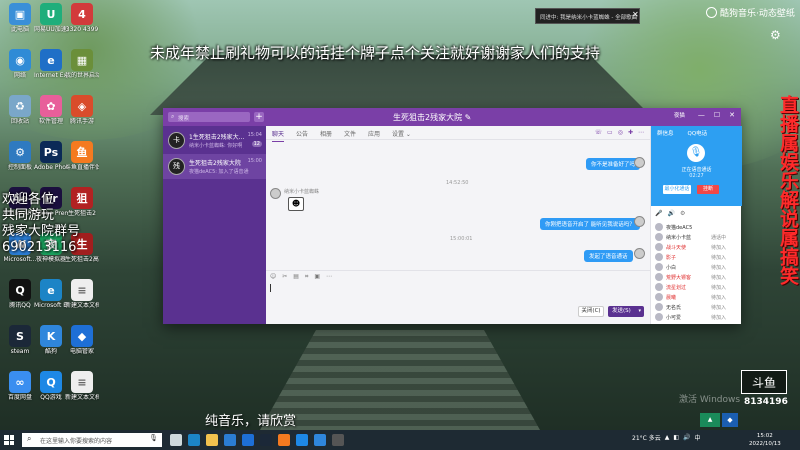 The height and width of the screenshot is (450, 800). Describe the element at coordinates (248, 440) in the screenshot. I see `taskbar-mail-icon` at that location.